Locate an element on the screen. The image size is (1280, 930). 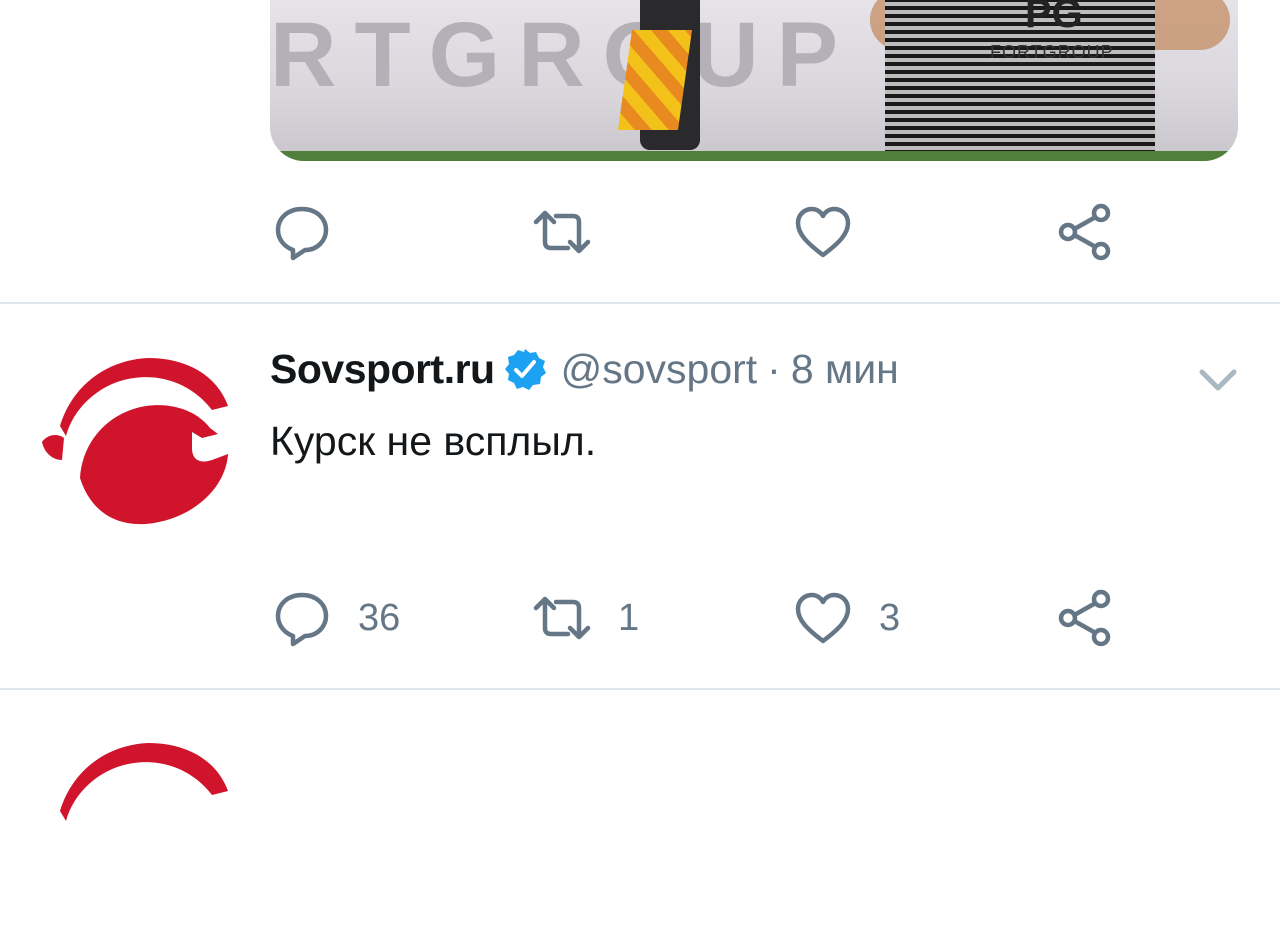
tweet-timestamp: 8 мин is located at coordinates (845, 369).